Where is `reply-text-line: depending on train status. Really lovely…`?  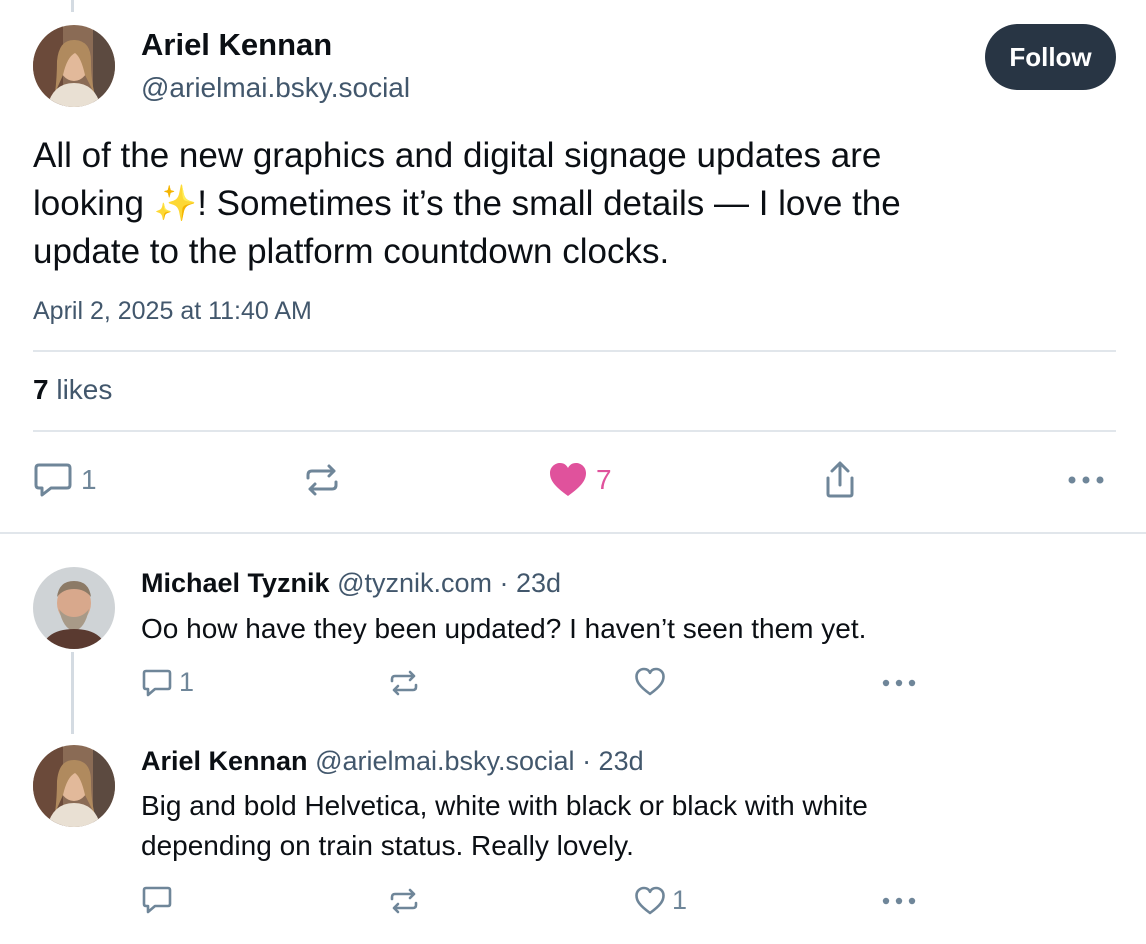
reply-text-line: depending on train status. Really lovely… is located at coordinates (387, 845).